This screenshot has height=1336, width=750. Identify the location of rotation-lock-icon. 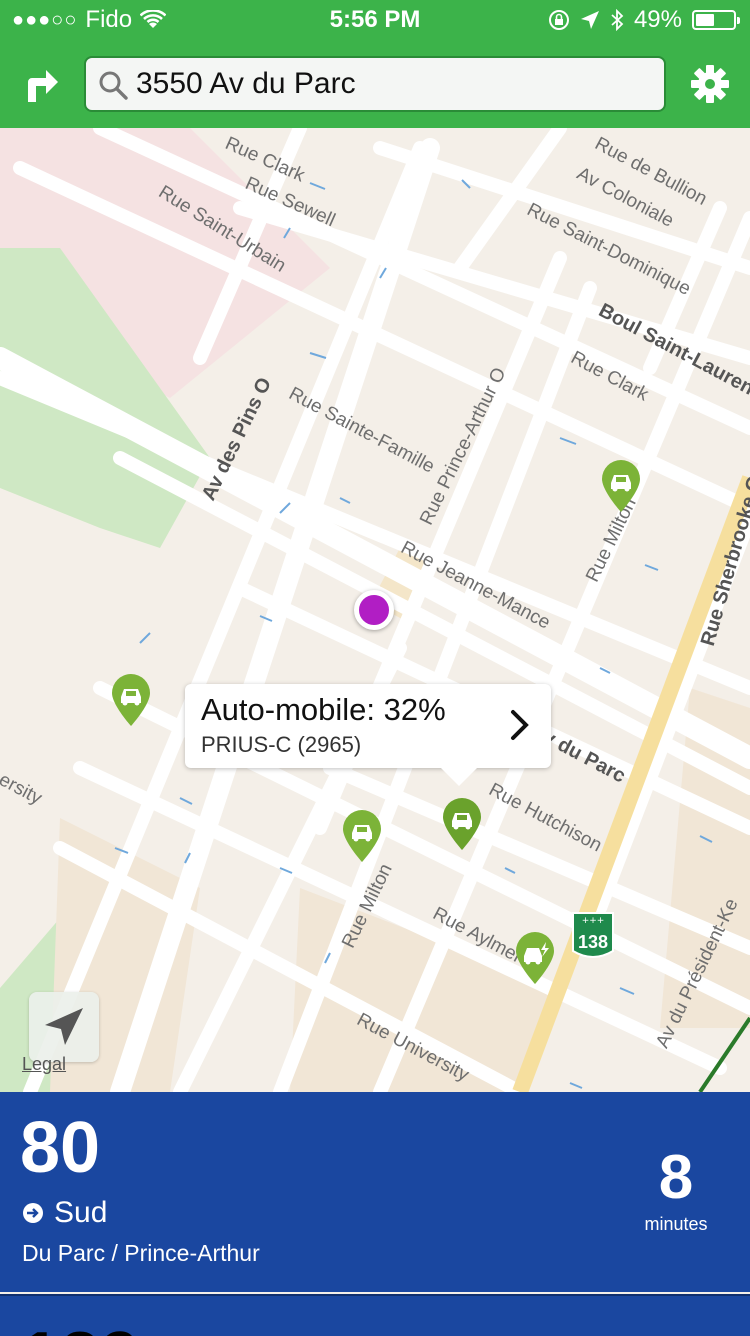
(558, 20).